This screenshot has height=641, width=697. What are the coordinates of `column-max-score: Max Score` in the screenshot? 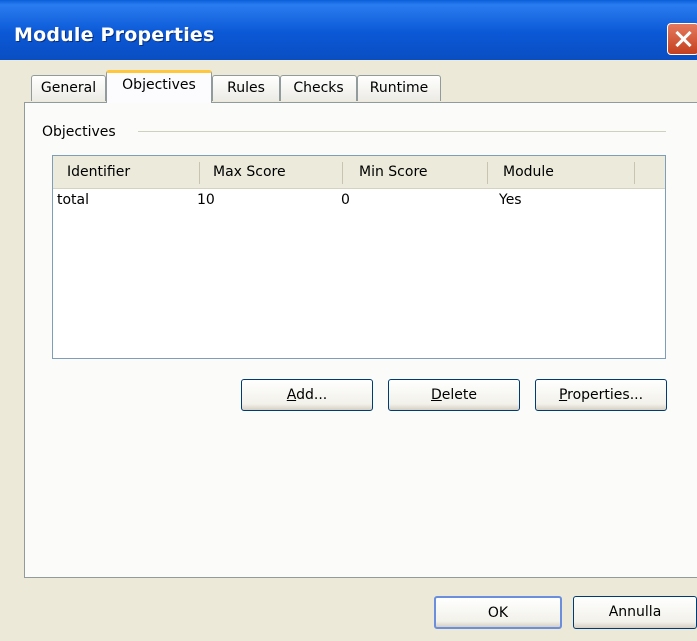 It's located at (249, 172).